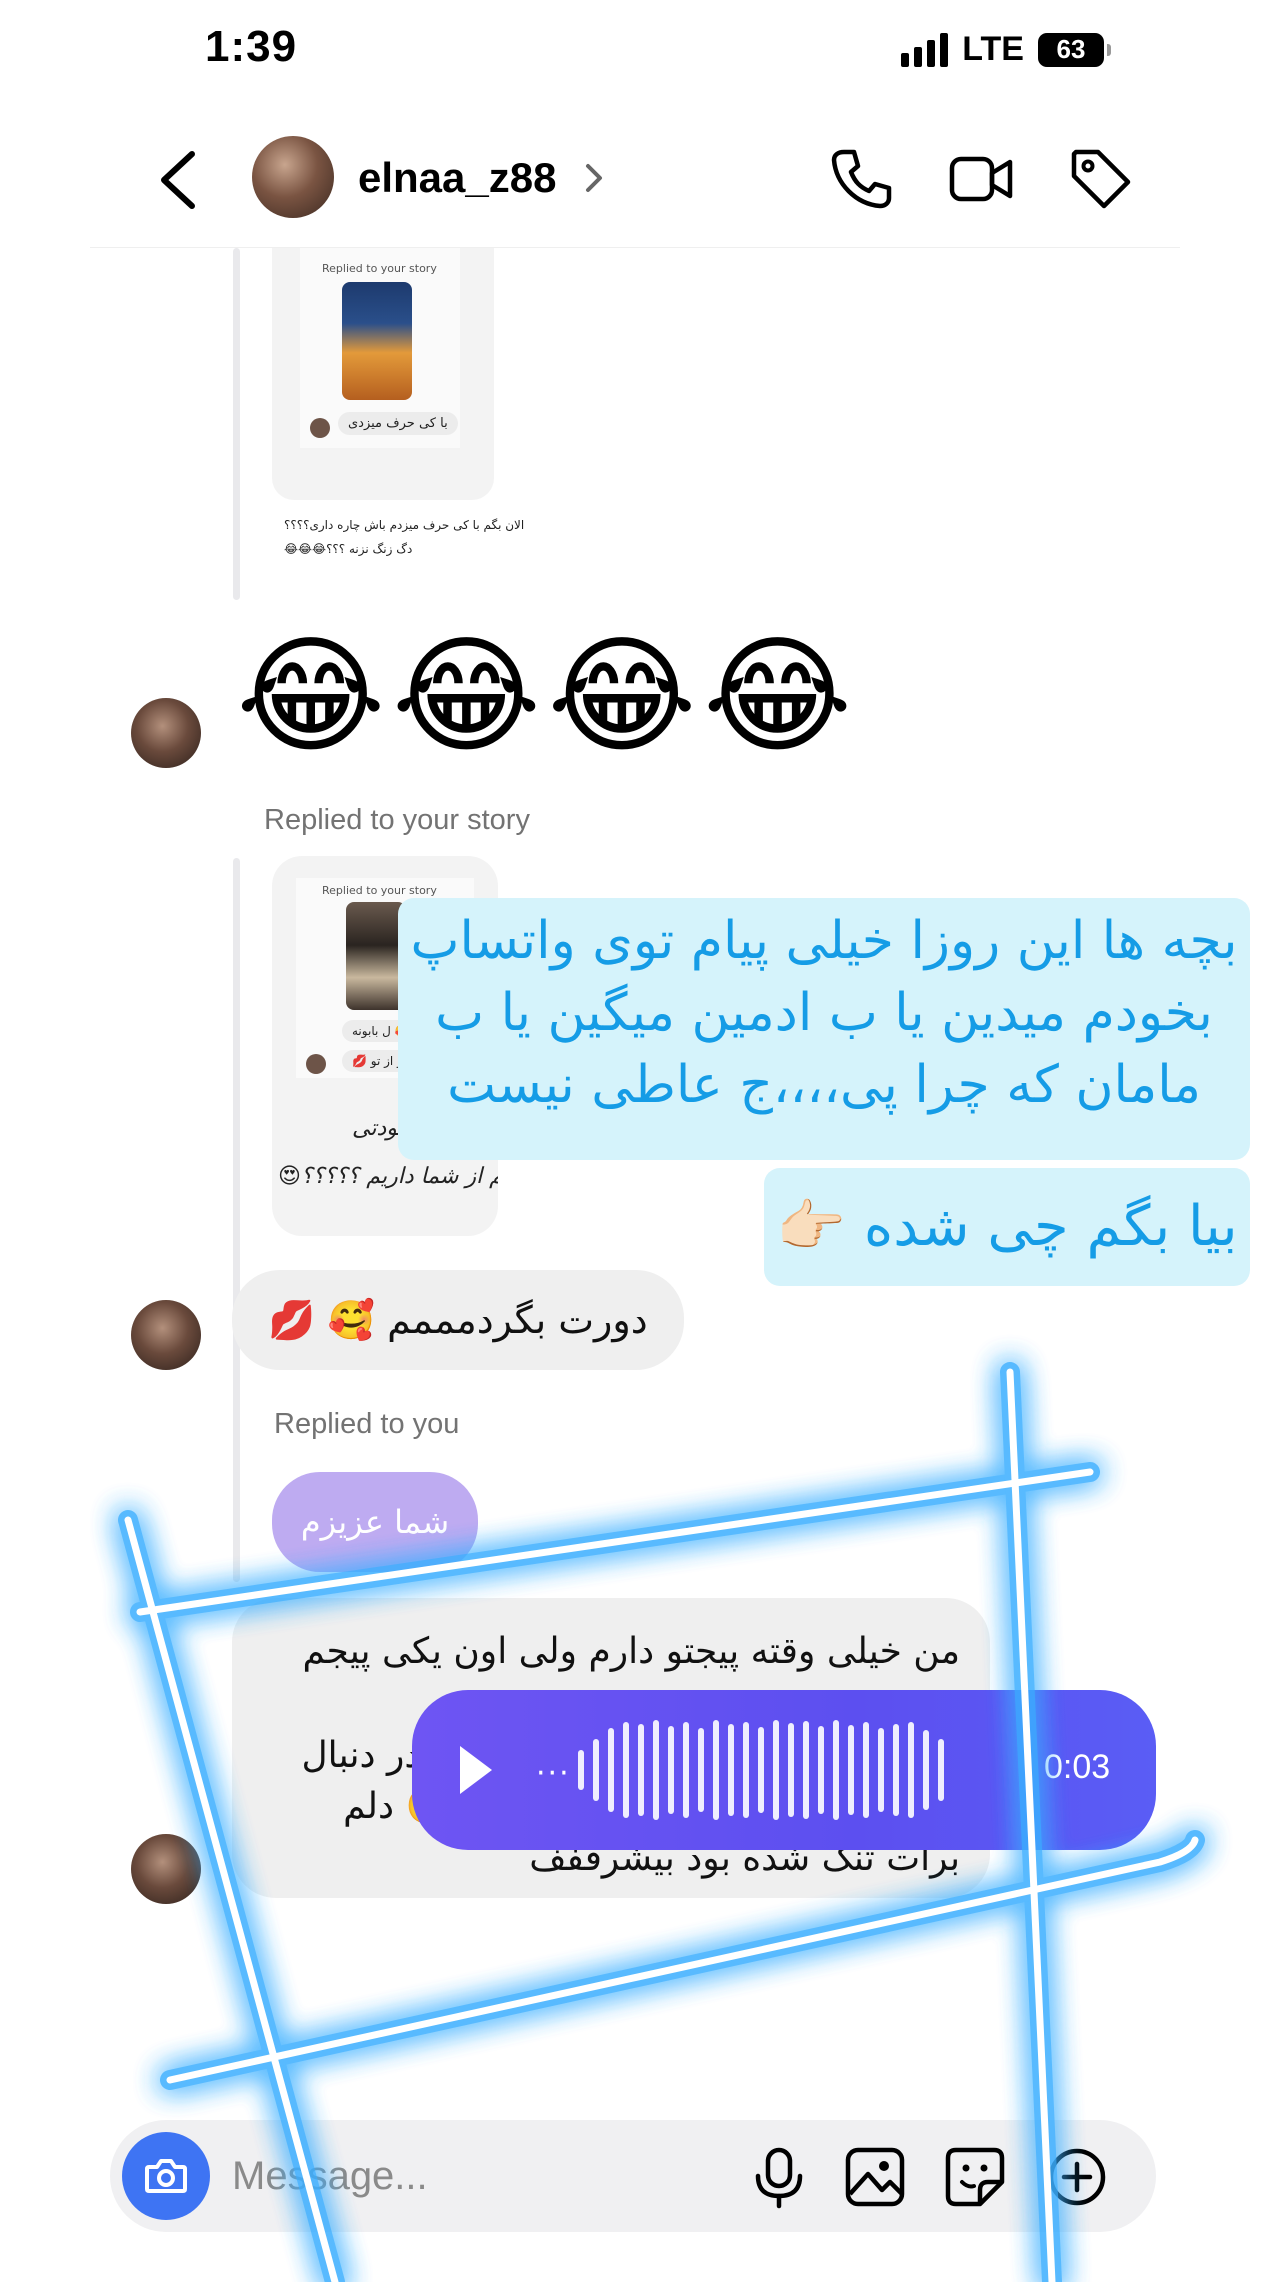  Describe the element at coordinates (824, 1012) in the screenshot. I see `overlay-line: بخودم میدین یا ب ادمین میگین یا ب` at that location.